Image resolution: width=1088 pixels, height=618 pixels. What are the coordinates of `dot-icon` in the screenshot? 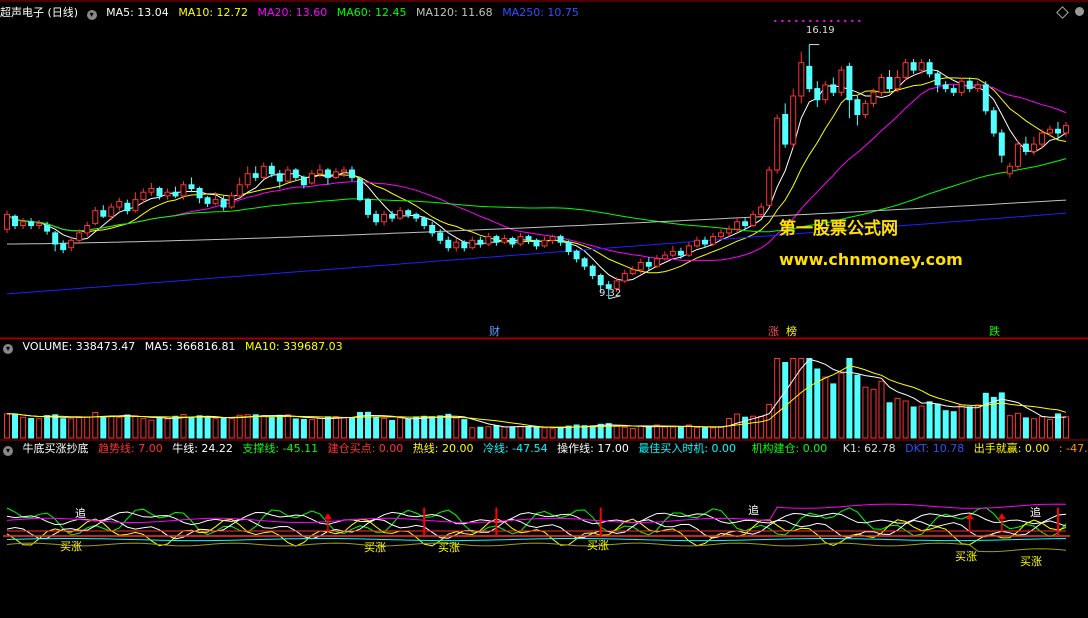 It's located at (1079, 11).